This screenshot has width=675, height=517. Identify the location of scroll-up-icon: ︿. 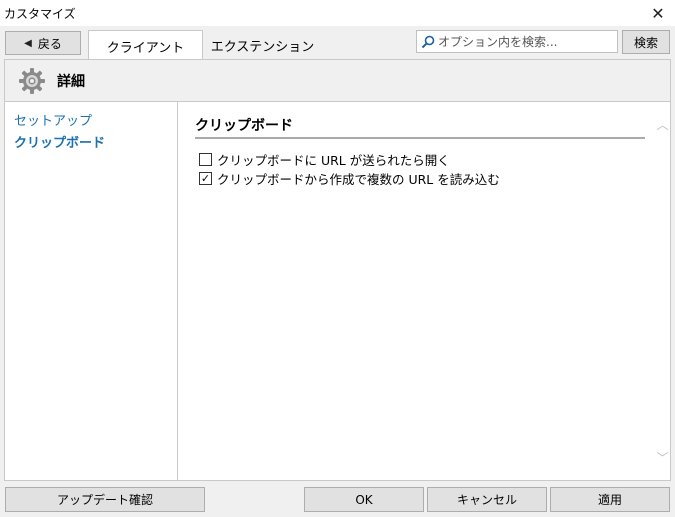
(662, 124).